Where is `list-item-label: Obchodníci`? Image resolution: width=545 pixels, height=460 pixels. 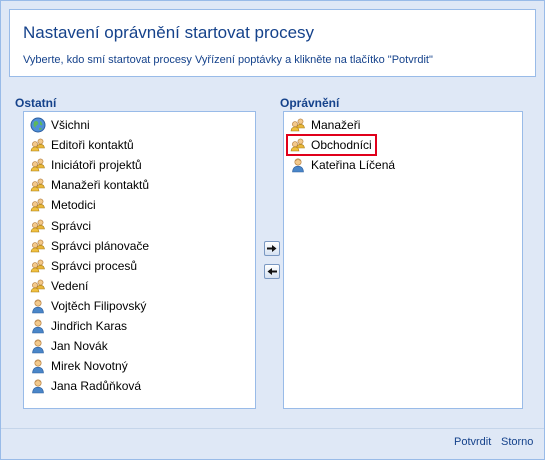 list-item-label: Obchodníci is located at coordinates (341, 145).